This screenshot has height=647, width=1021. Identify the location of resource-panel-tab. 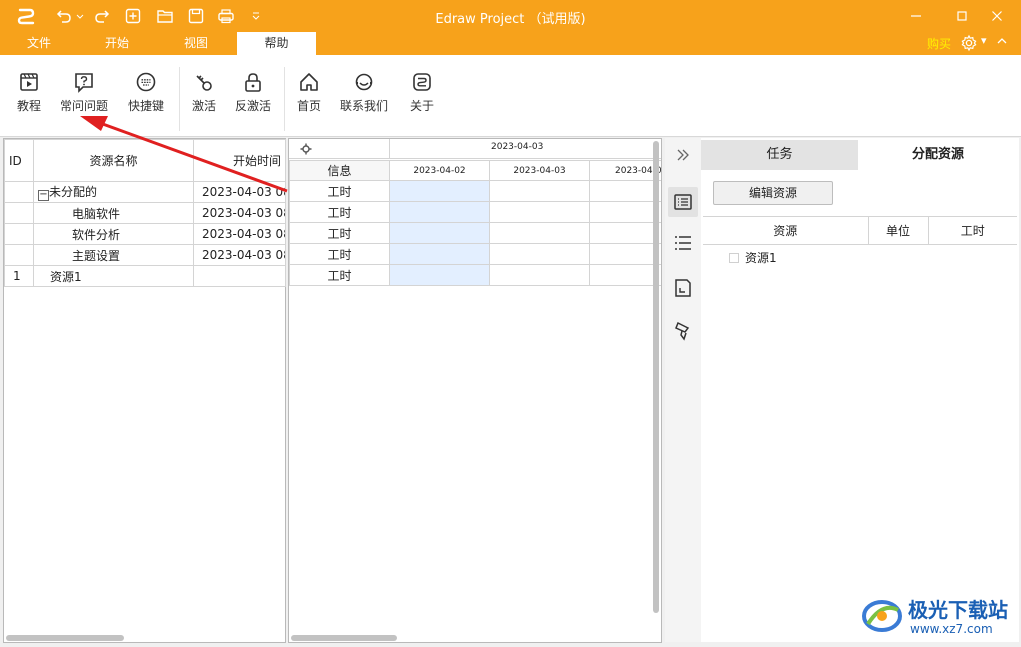
(683, 202).